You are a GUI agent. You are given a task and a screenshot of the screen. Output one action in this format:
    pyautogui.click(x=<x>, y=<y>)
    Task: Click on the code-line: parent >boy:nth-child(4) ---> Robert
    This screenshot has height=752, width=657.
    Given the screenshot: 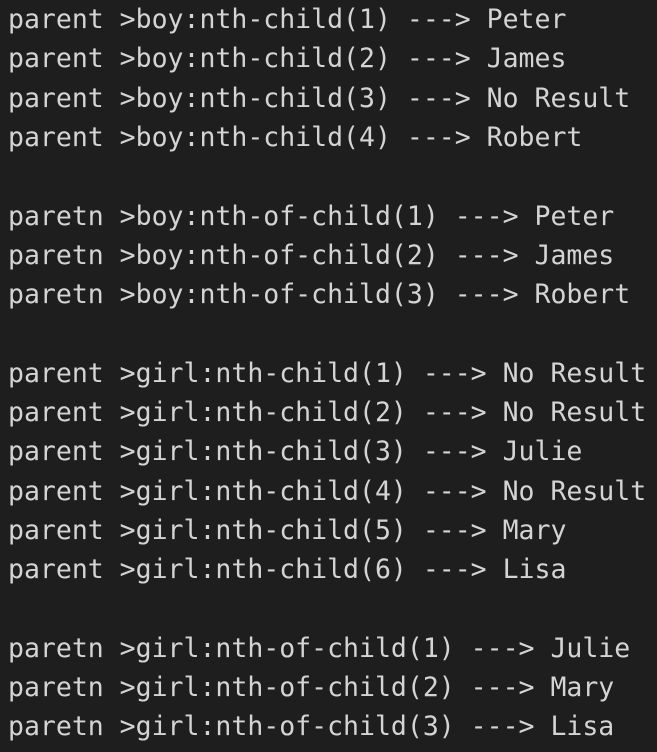 What is the action you would take?
    pyautogui.click(x=295, y=137)
    